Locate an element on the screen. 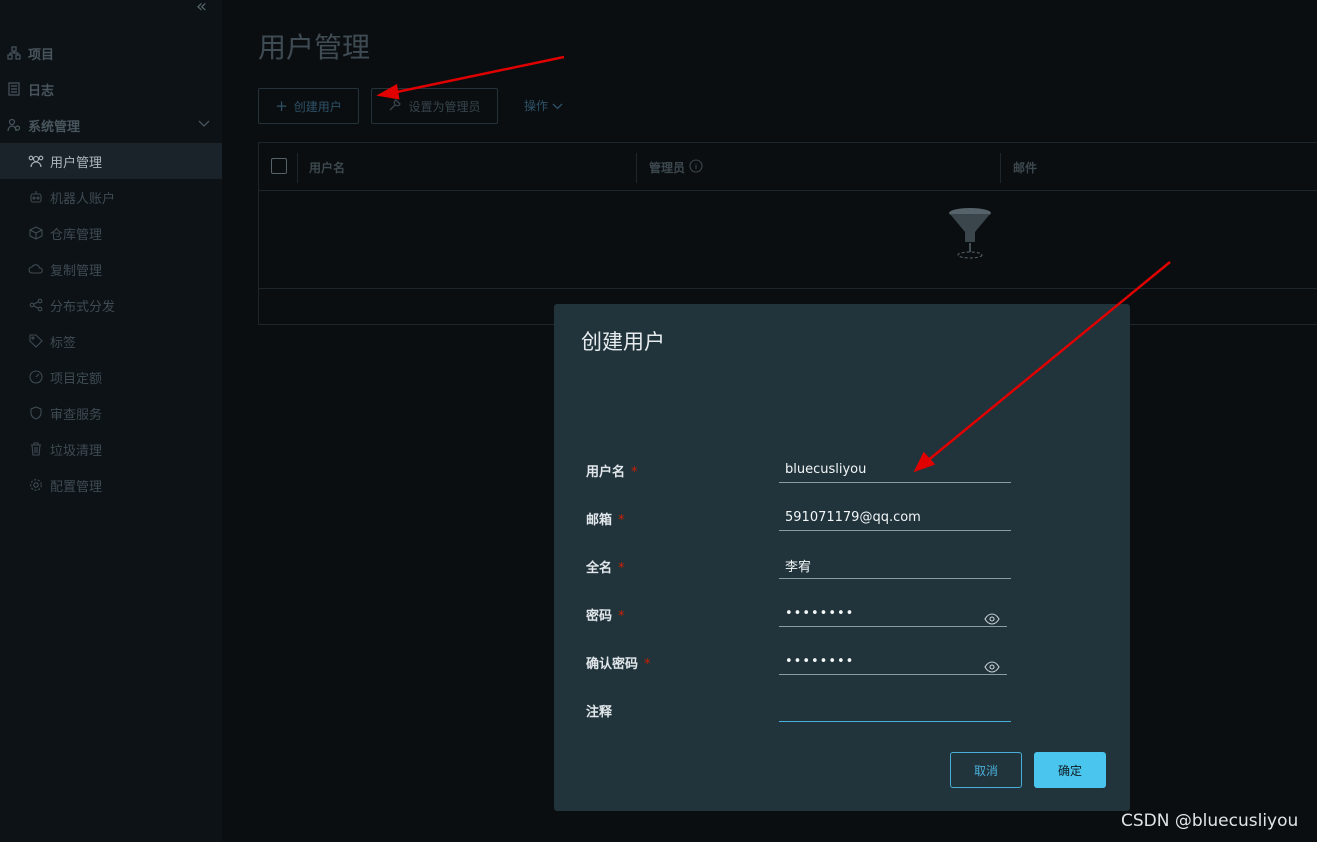 This screenshot has width=1317, height=842. column-username: 用户名 is located at coordinates (327, 167).